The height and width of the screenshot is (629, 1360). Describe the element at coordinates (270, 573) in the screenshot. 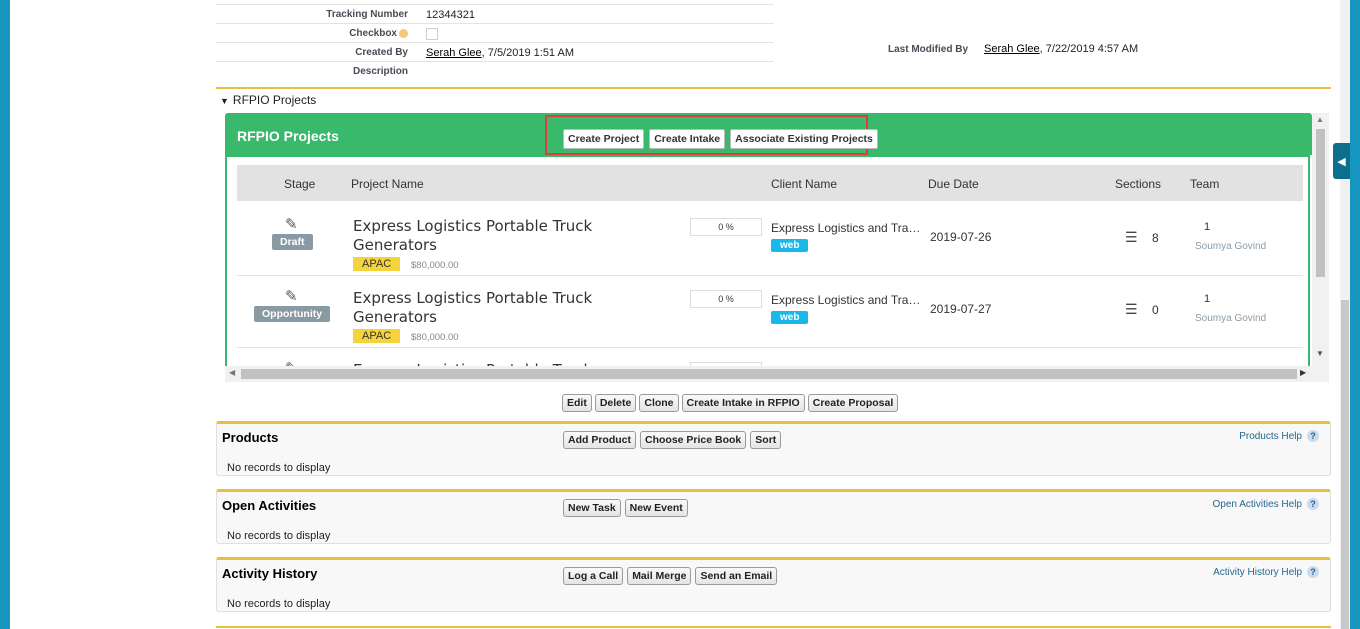

I see `related-list-title: Activity History` at that location.